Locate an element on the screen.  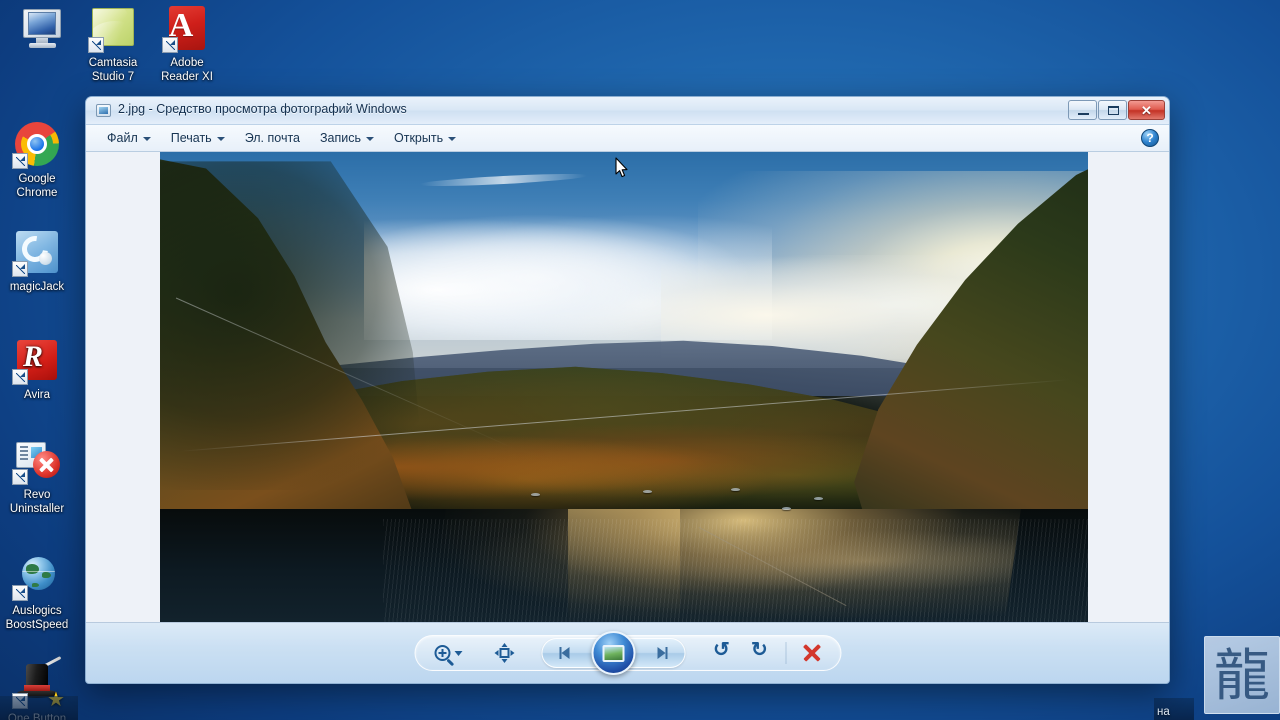
slideshow-icon is located at coordinates (613, 653).